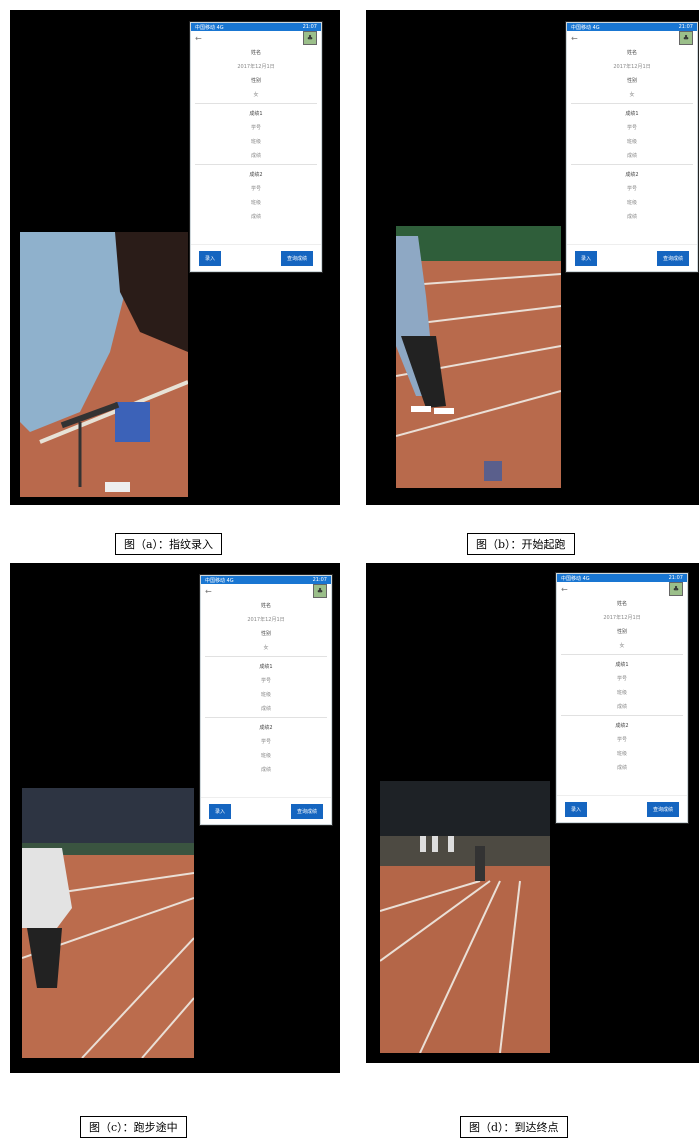 This screenshot has height=1139, width=699. What do you see at coordinates (133, 1127) in the screenshot?
I see `caption-c: 图（c）：跑步途中` at bounding box center [133, 1127].